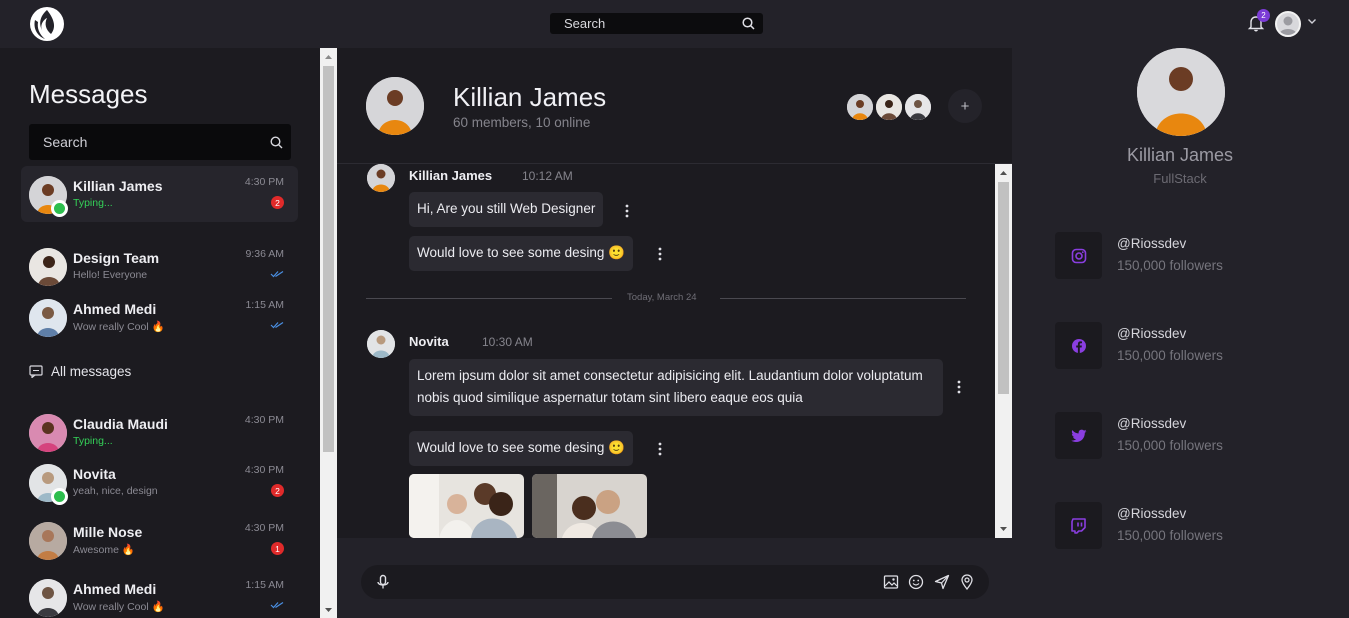 The image size is (1349, 618). I want to click on profile-role: FullStack, so click(1180, 178).